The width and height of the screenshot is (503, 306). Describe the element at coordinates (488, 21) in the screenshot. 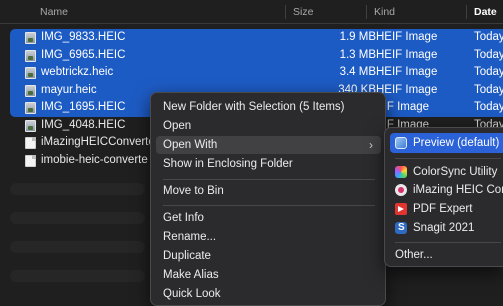

I see `column-header-date: Date L` at that location.